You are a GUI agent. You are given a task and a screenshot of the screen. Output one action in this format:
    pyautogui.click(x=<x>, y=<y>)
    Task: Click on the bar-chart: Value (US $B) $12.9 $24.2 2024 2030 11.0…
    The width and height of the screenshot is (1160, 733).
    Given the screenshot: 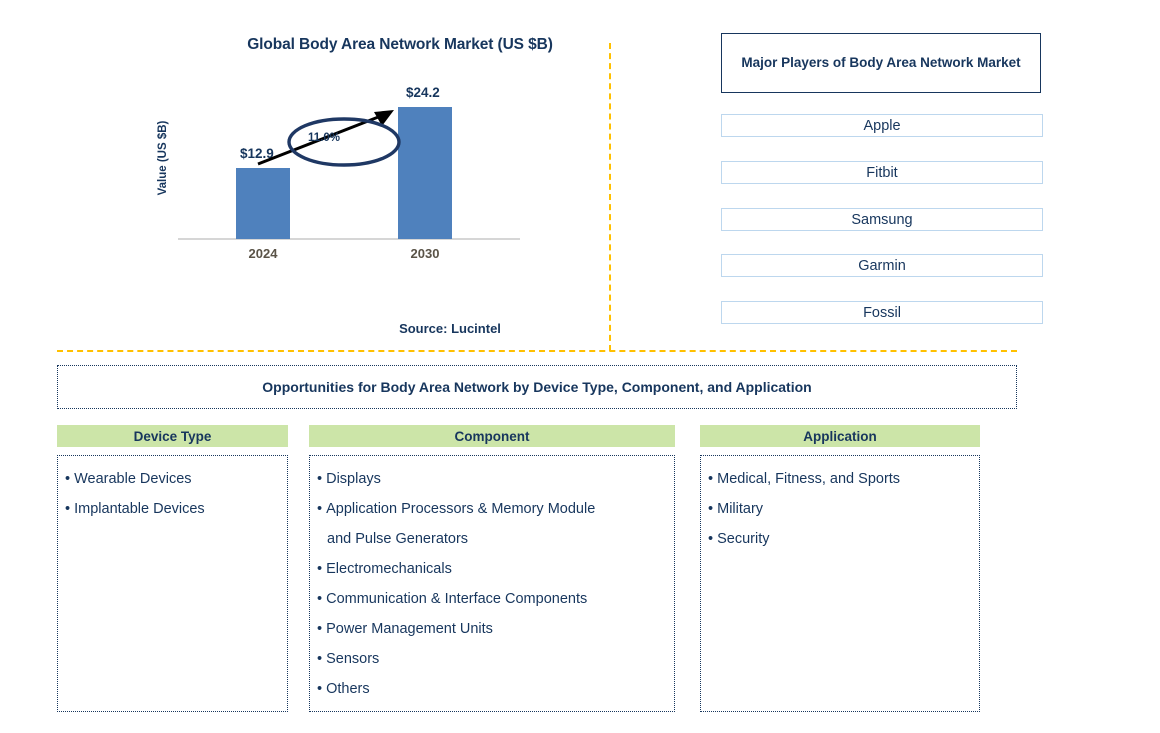 What is the action you would take?
    pyautogui.click(x=340, y=177)
    